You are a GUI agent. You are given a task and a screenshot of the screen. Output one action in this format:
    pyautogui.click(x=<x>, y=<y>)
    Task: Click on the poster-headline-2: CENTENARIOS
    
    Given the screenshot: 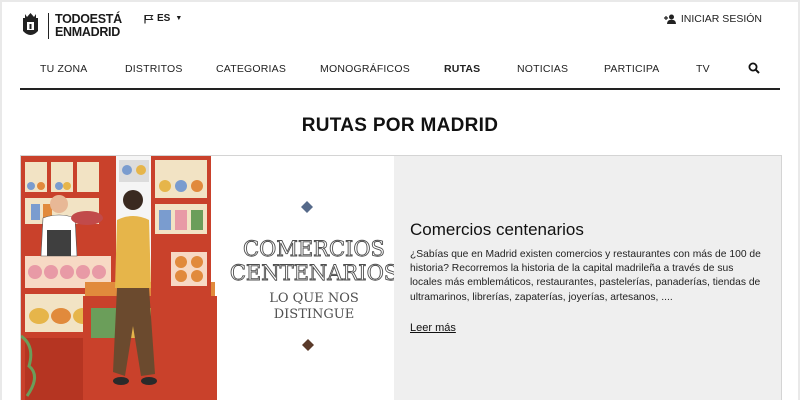 What is the action you would take?
    pyautogui.click(x=312, y=273)
    